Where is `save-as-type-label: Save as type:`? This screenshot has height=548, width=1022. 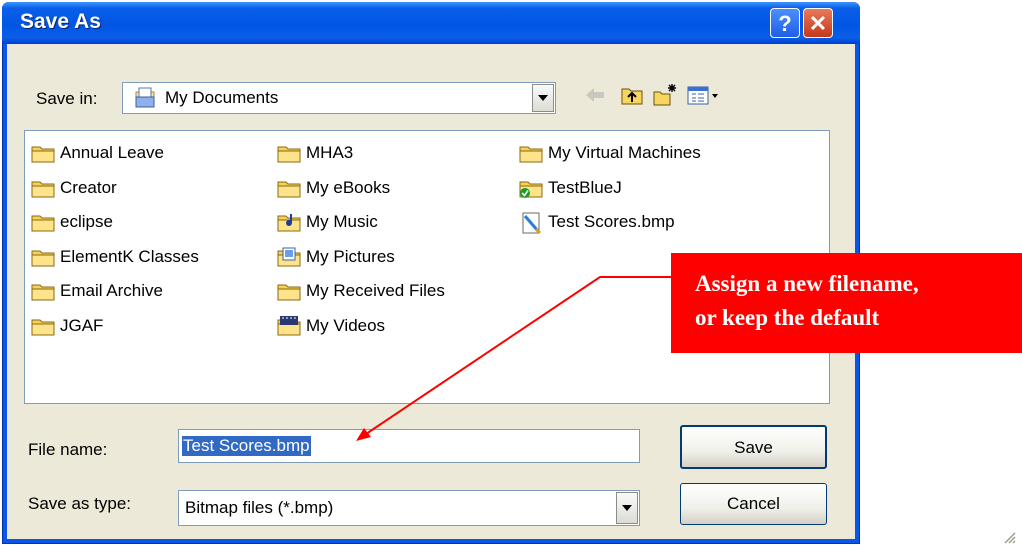 save-as-type-label: Save as type: is located at coordinates (80, 503).